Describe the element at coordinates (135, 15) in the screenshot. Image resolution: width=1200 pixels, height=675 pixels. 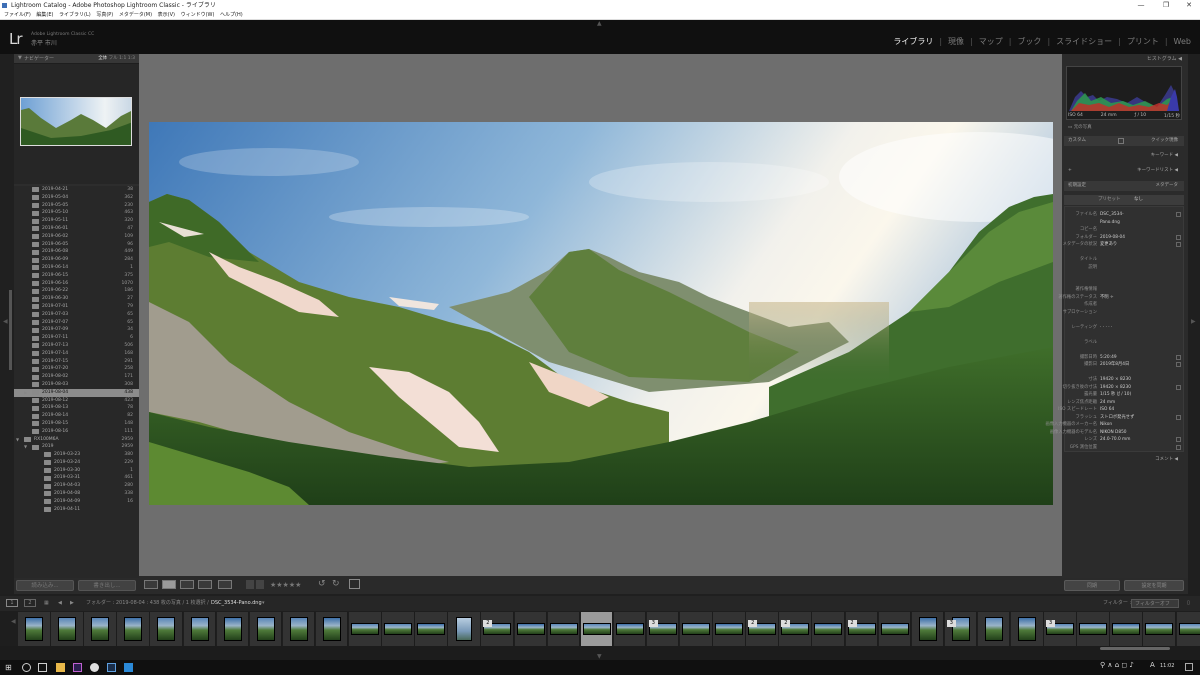
I see `menu-metadata: メタデータ(M)` at that location.